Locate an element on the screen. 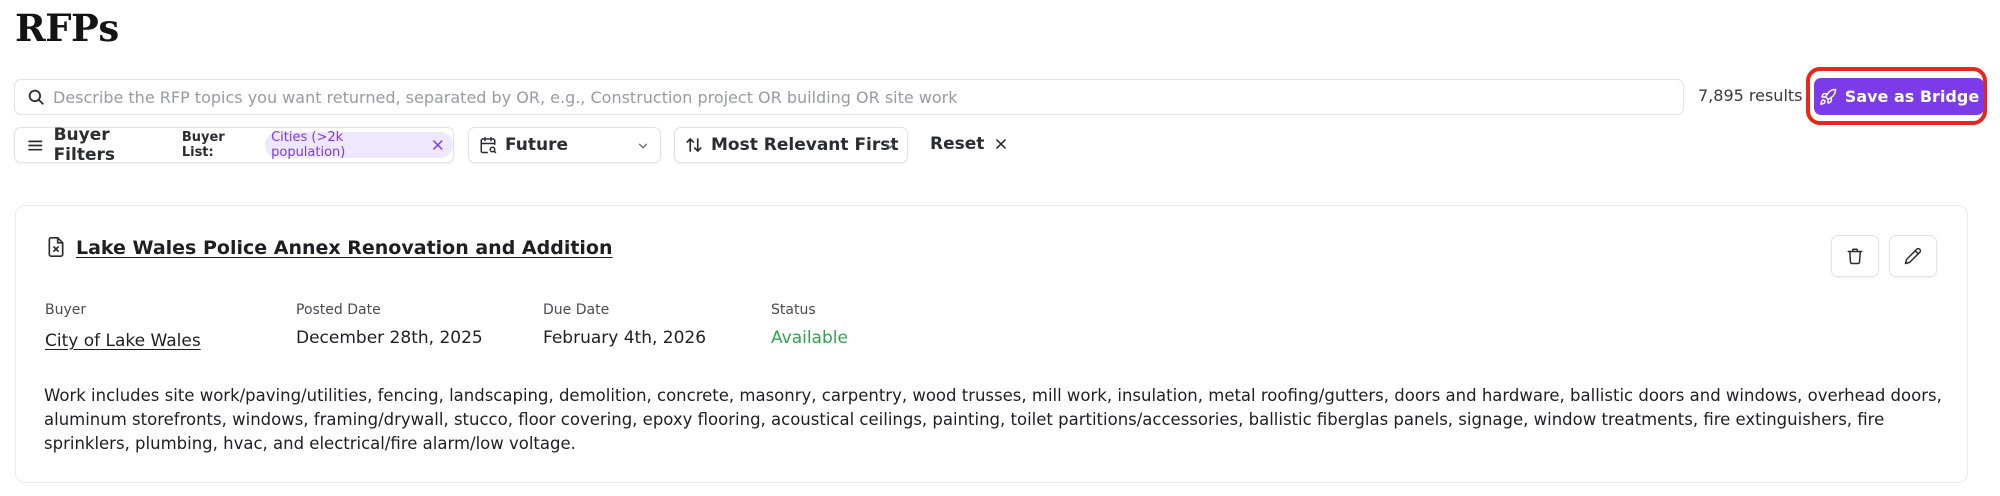  buyer-label: Buyer is located at coordinates (66, 310).